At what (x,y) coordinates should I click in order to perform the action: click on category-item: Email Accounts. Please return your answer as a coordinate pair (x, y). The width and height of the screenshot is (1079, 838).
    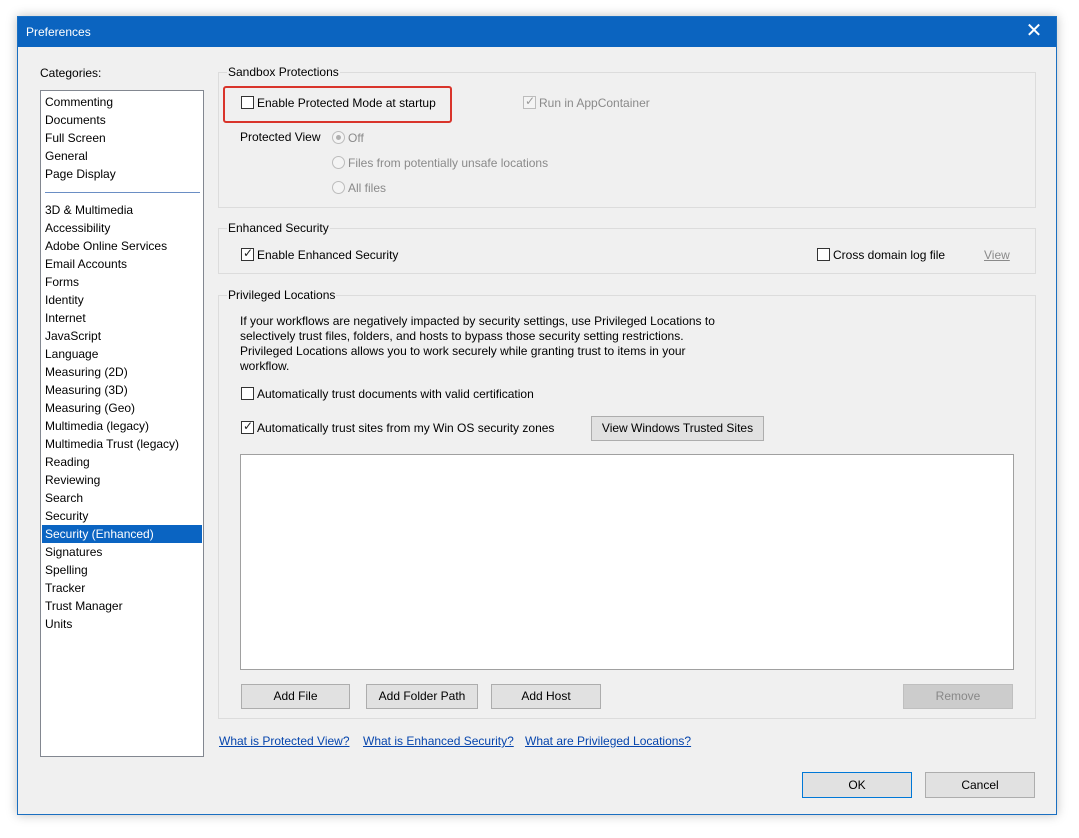
    Looking at the image, I should click on (122, 264).